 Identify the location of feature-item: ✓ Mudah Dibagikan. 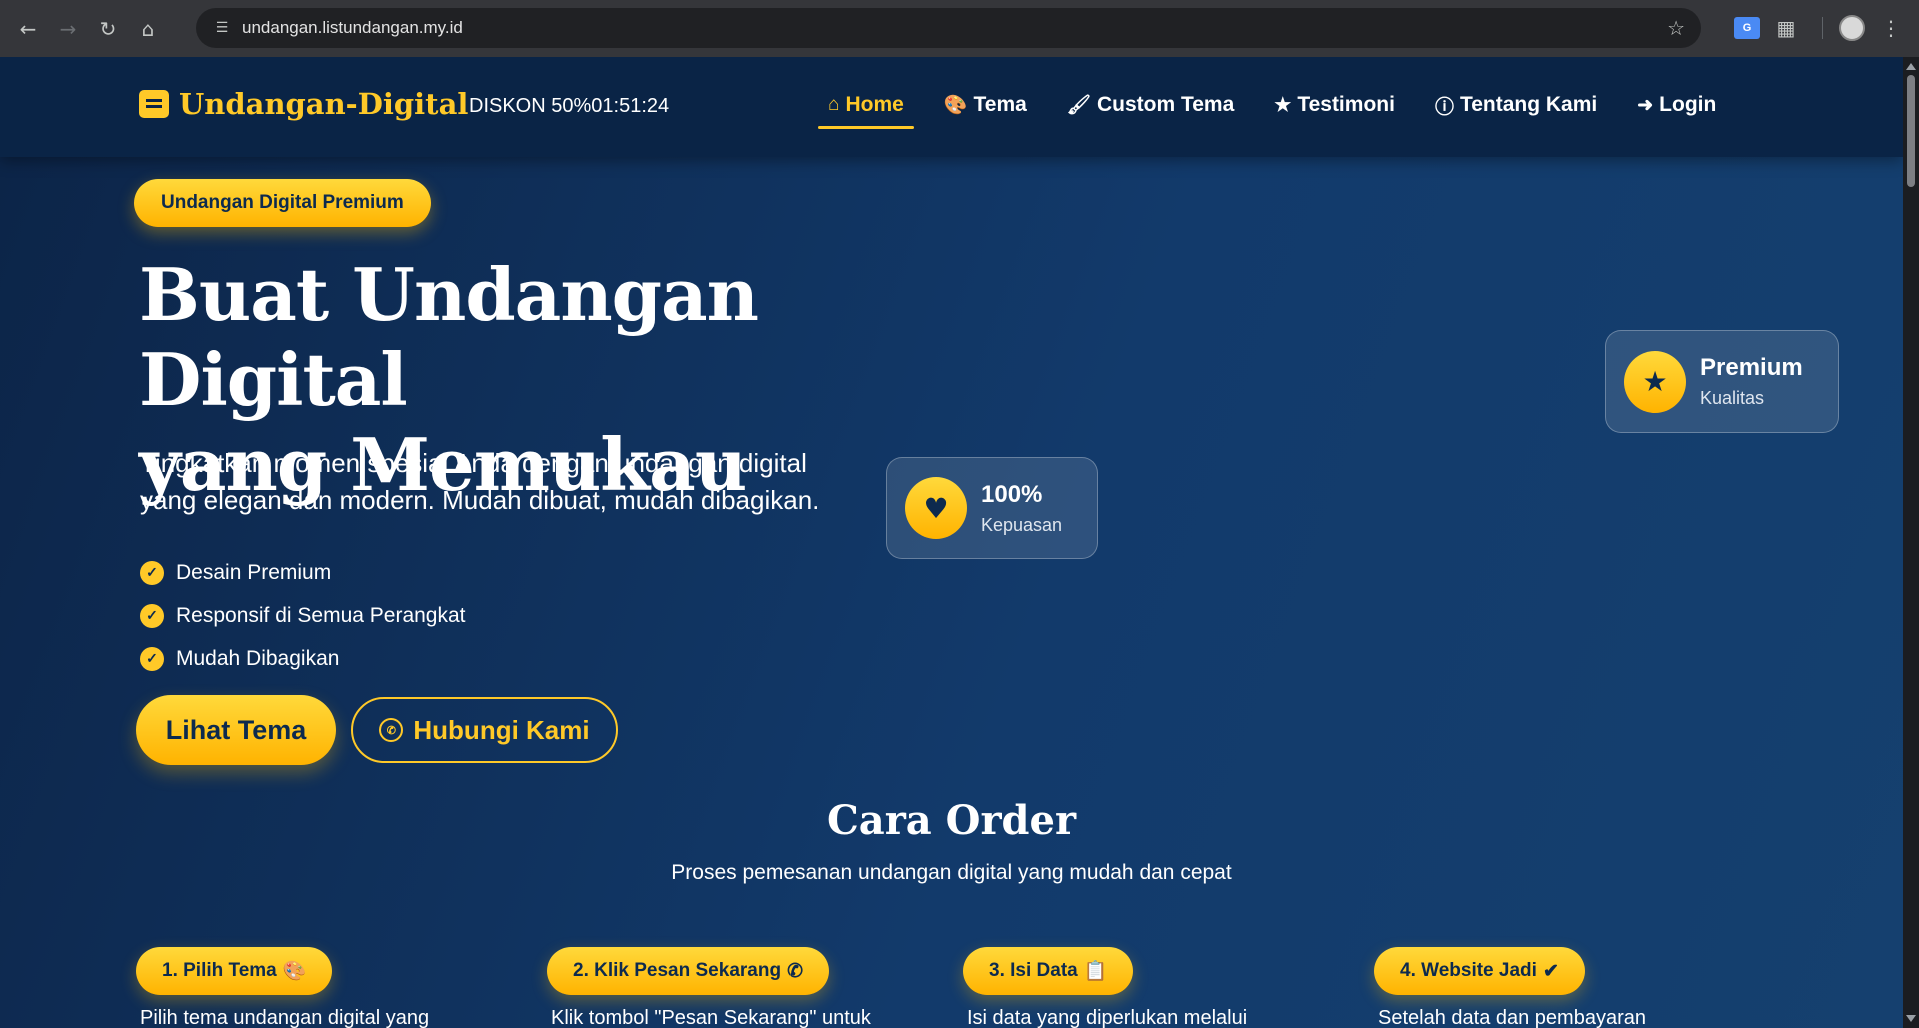
(303, 658).